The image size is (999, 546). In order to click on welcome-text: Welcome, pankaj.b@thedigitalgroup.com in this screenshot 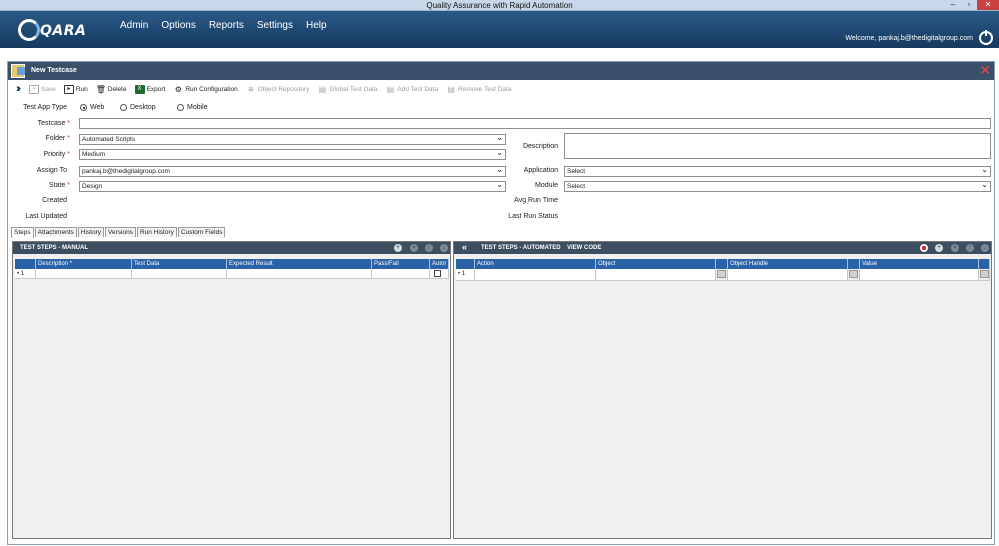, I will do `click(909, 38)`.